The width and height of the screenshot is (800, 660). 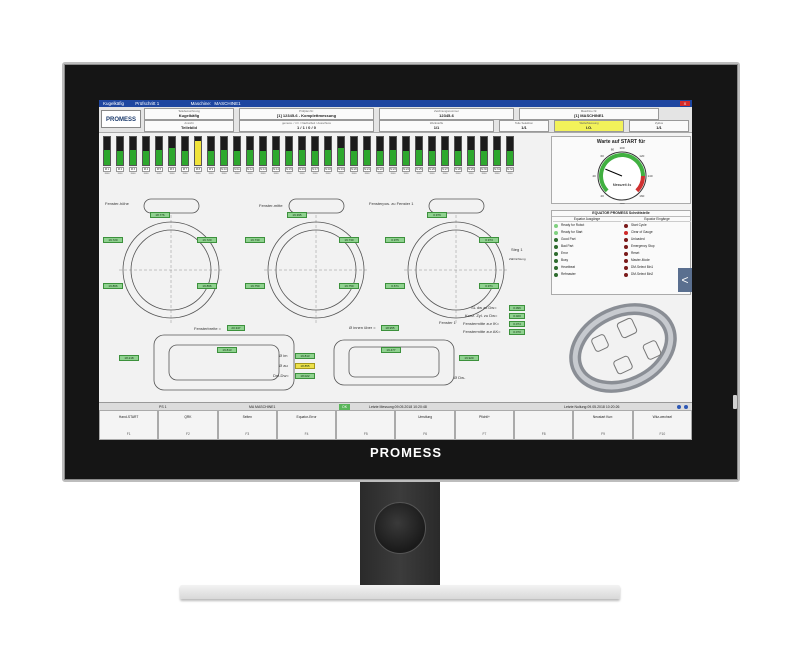 What do you see at coordinates (425, 434) in the screenshot?
I see `function-key-name: F6` at bounding box center [425, 434].